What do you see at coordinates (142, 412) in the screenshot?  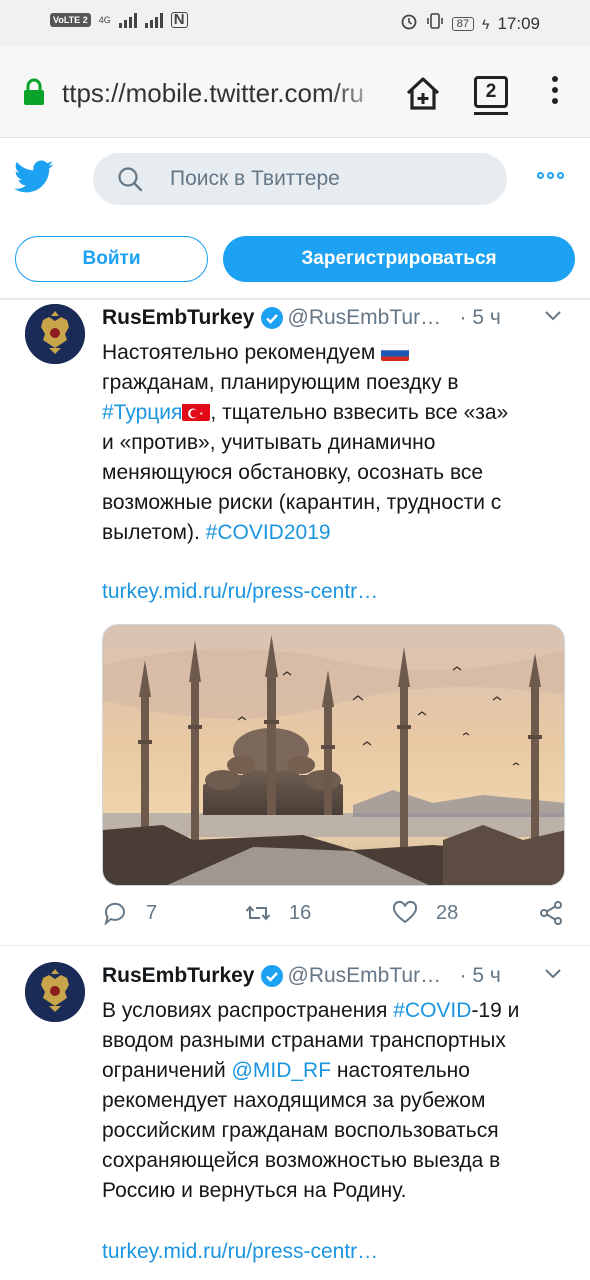 I see `hashtag-link: #Турция` at bounding box center [142, 412].